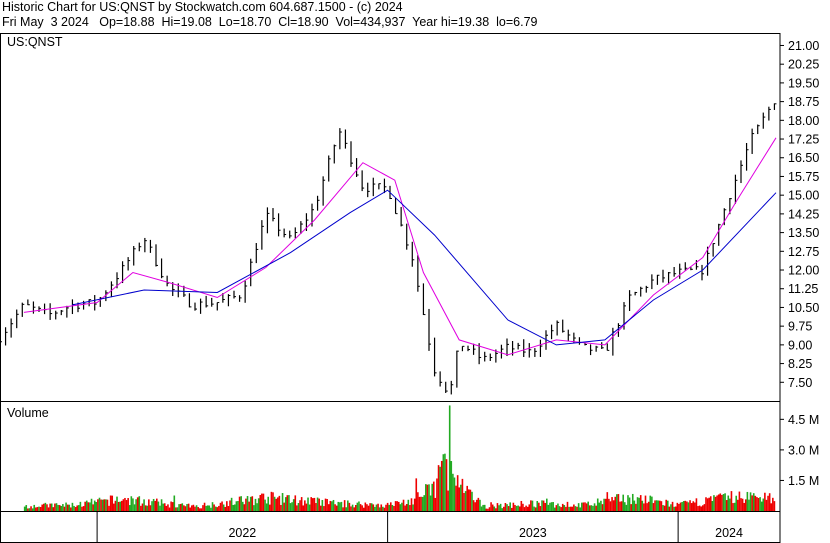 This screenshot has width=830, height=543. Describe the element at coordinates (803, 140) in the screenshot. I see `price-tick-label: 17.25` at that location.